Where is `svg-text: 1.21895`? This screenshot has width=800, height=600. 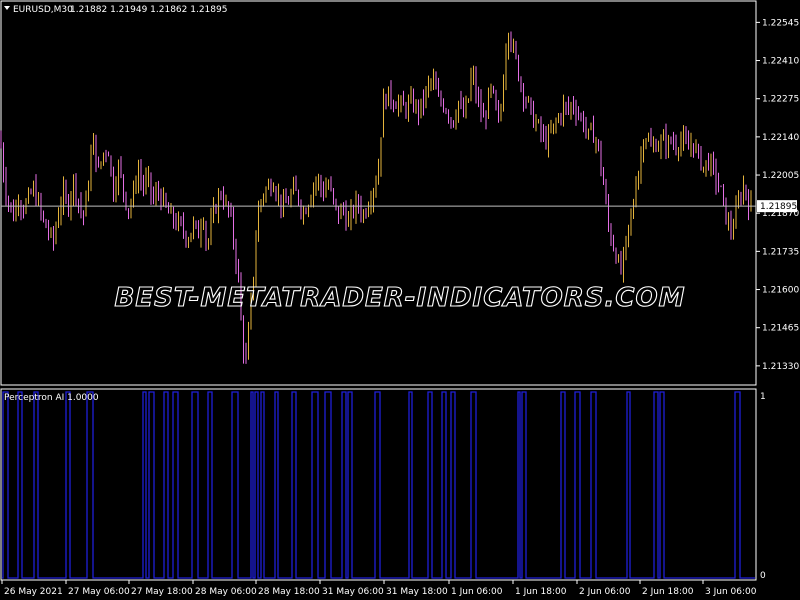 svg-text: 1.21895 is located at coordinates (778, 207).